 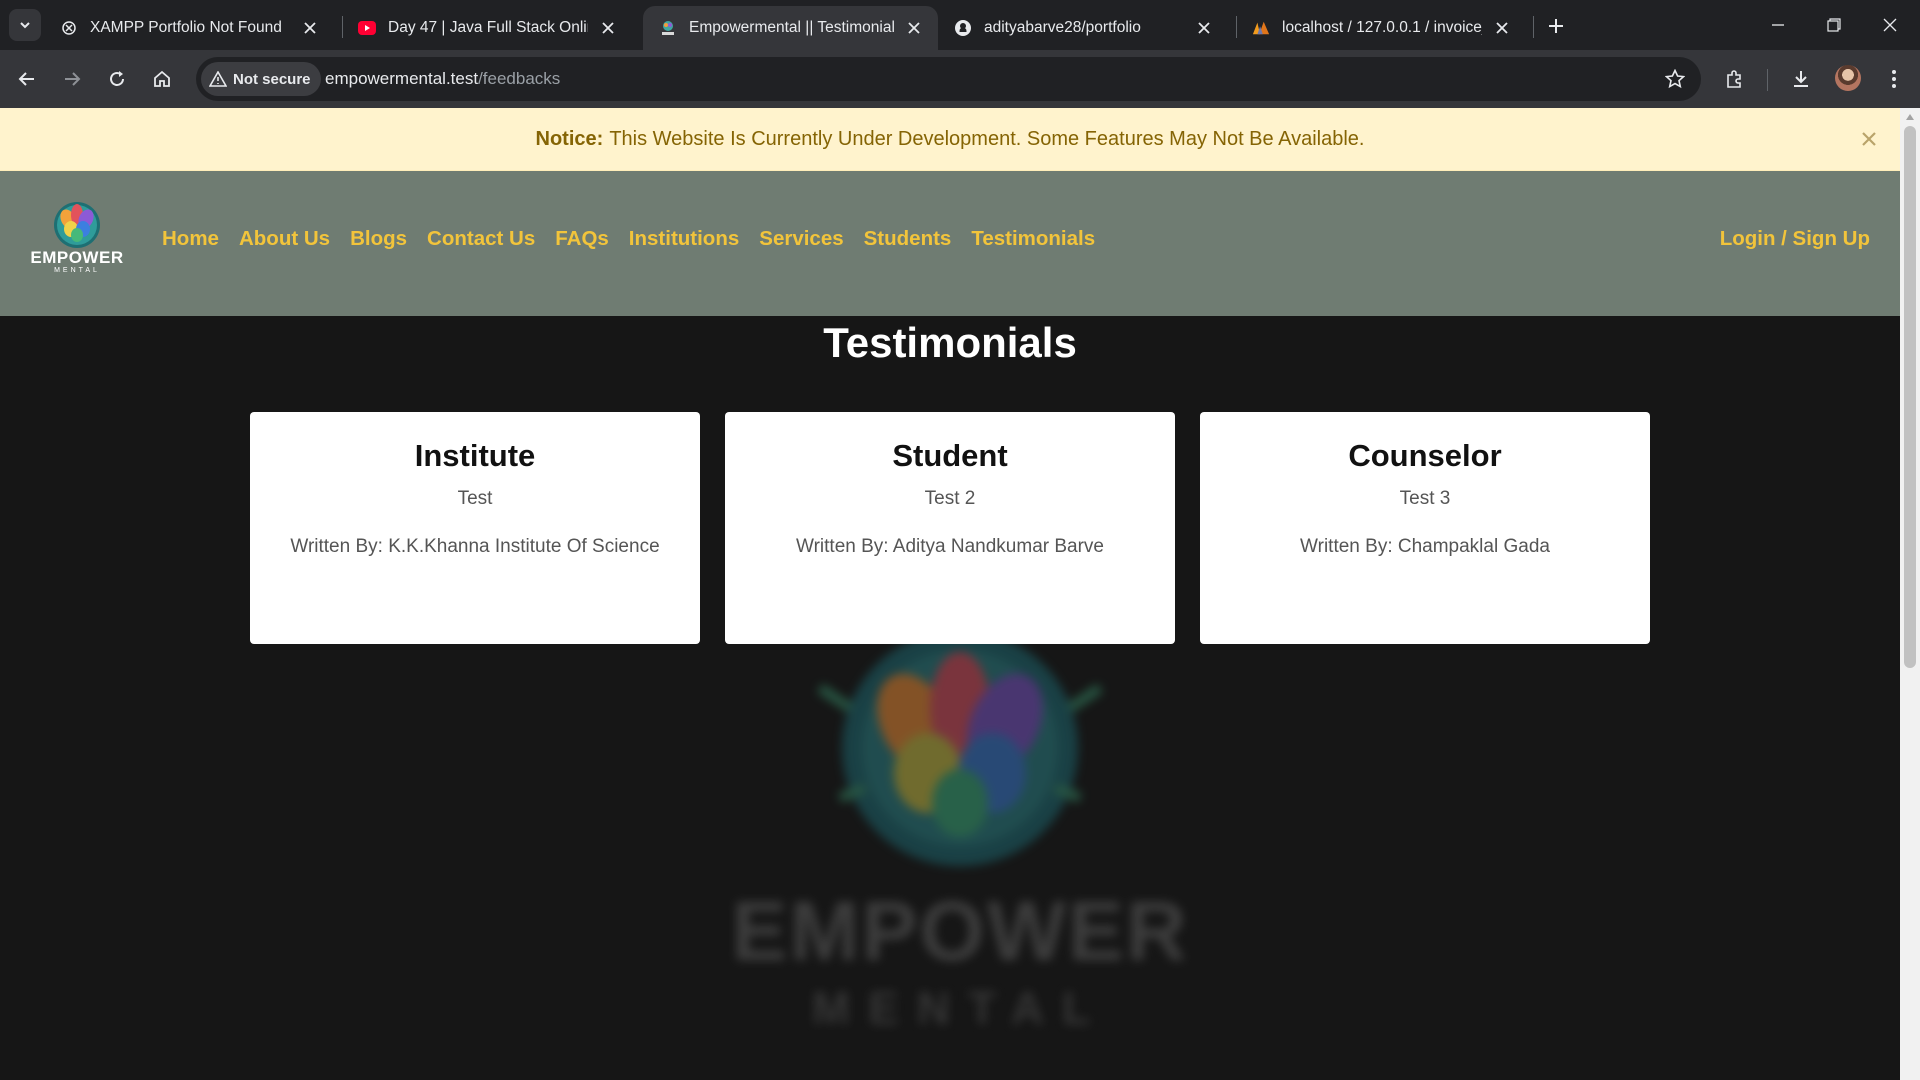 What do you see at coordinates (1801, 79) in the screenshot?
I see `download-icon` at bounding box center [1801, 79].